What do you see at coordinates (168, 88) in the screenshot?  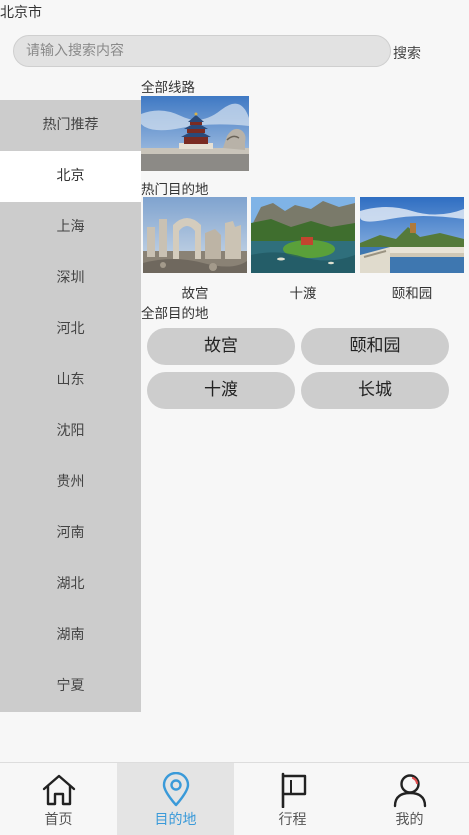 I see `section-title-all-routes: 全部线路` at bounding box center [168, 88].